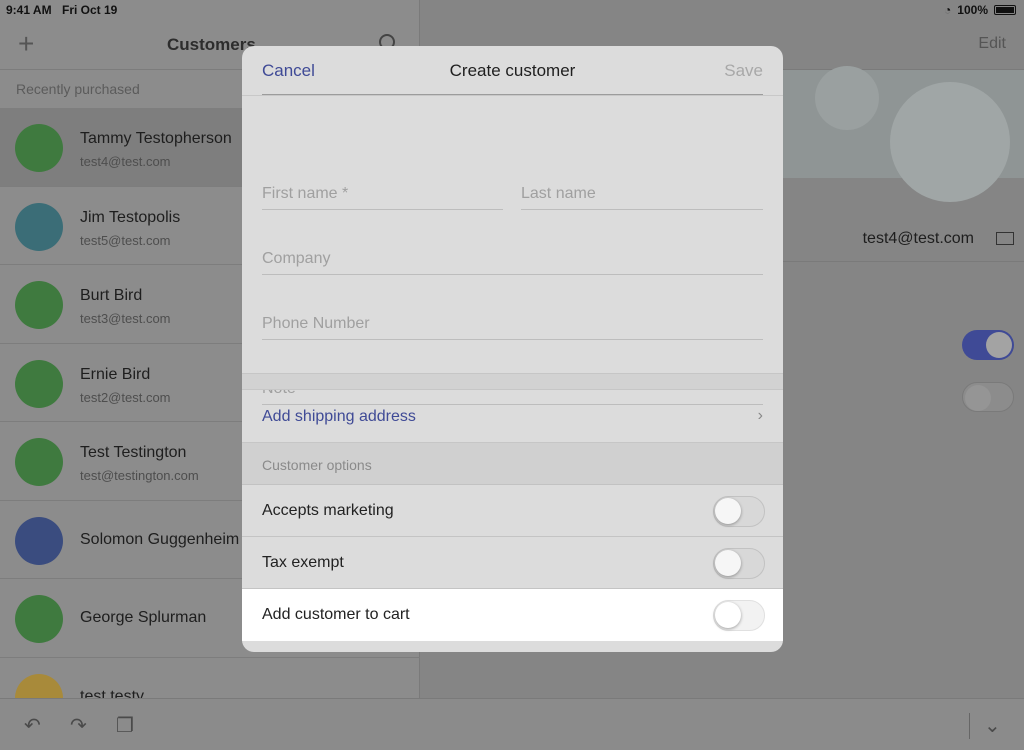  What do you see at coordinates (512, 381) in the screenshot?
I see `section-spacer` at bounding box center [512, 381].